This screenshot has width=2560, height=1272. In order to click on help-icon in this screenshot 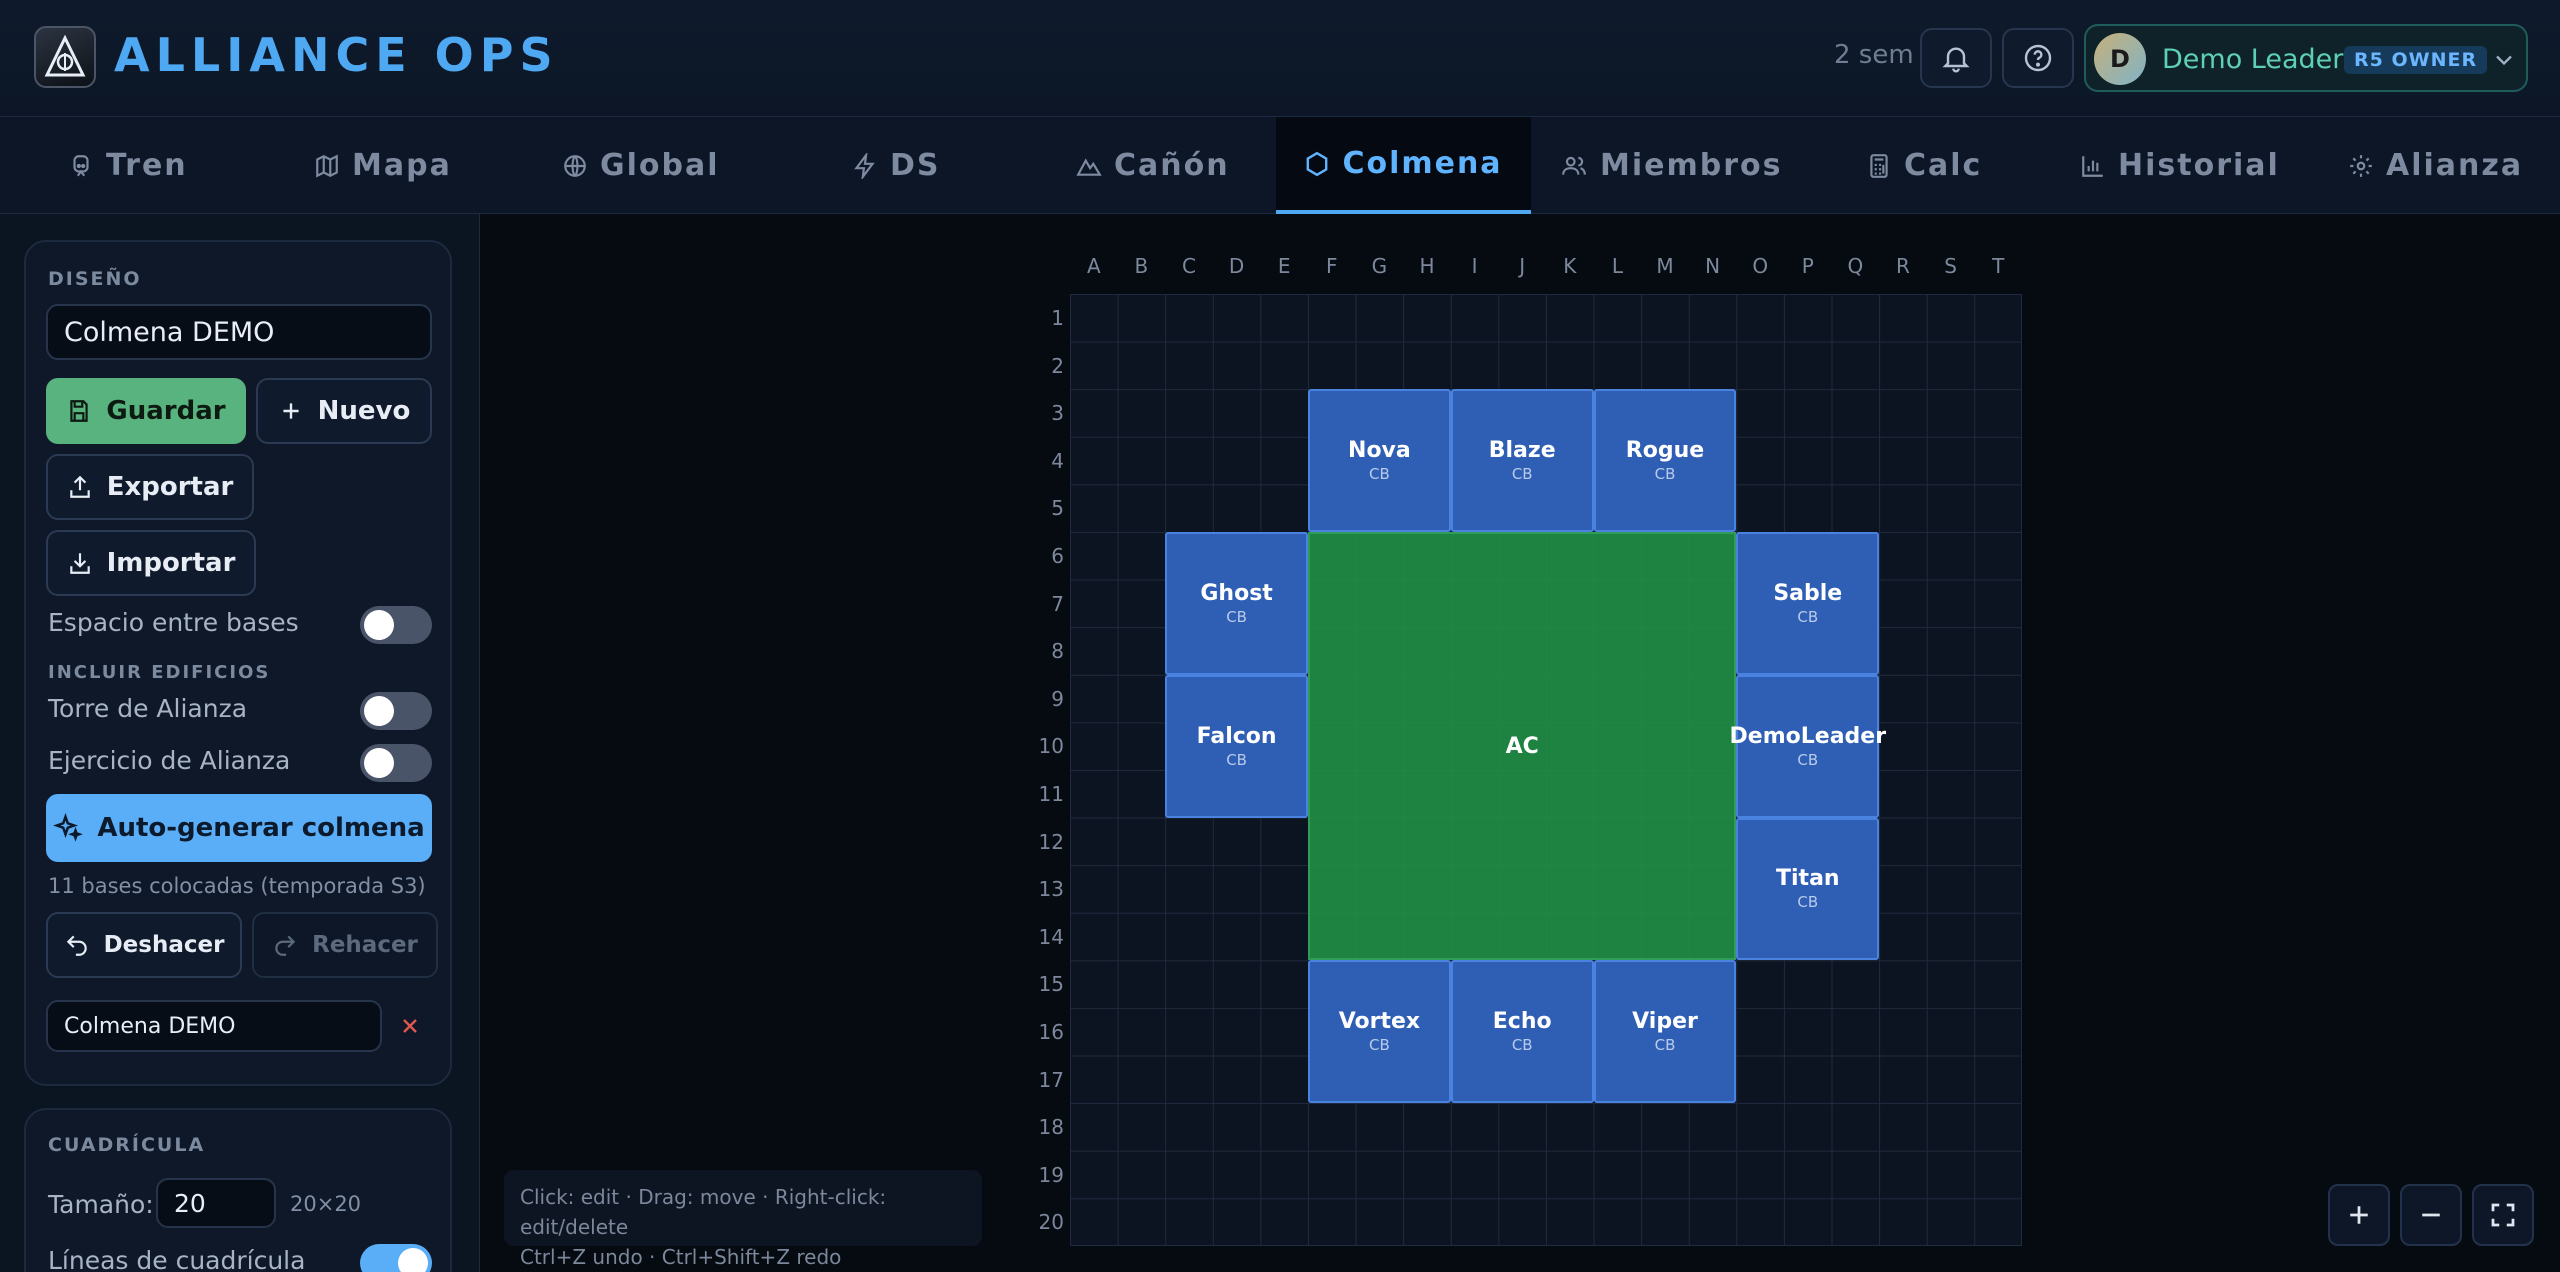, I will do `click(2038, 58)`.